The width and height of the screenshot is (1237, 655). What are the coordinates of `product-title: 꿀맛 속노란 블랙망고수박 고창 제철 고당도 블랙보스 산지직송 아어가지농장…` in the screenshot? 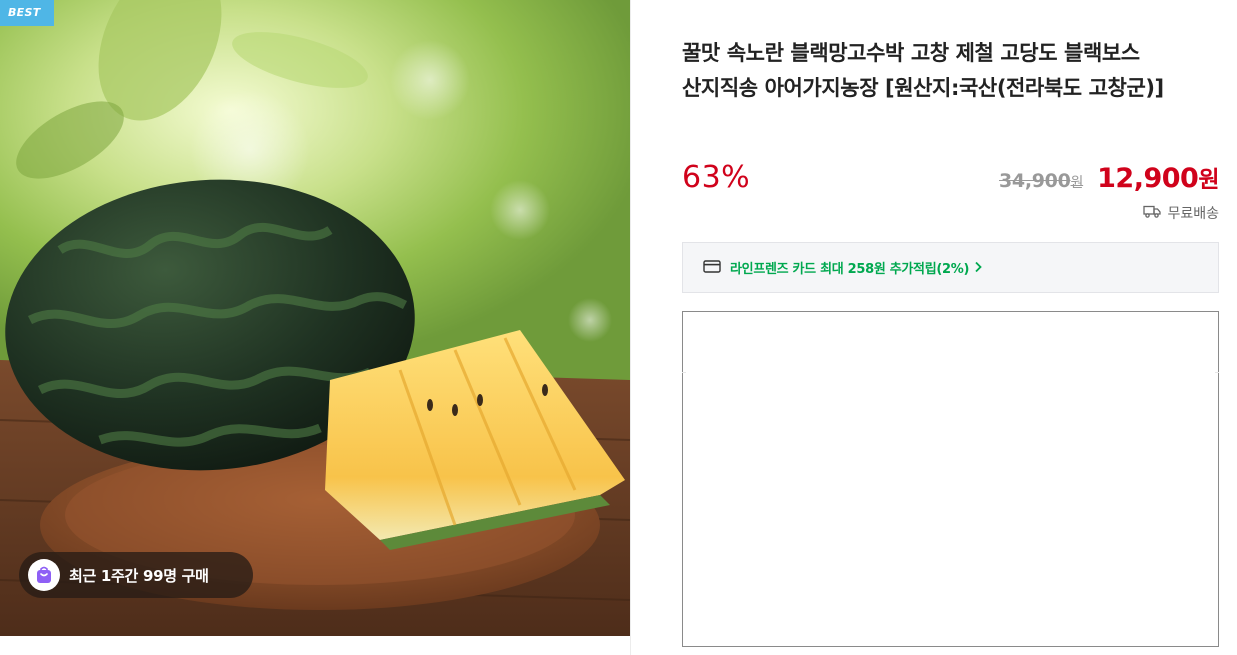 It's located at (923, 70).